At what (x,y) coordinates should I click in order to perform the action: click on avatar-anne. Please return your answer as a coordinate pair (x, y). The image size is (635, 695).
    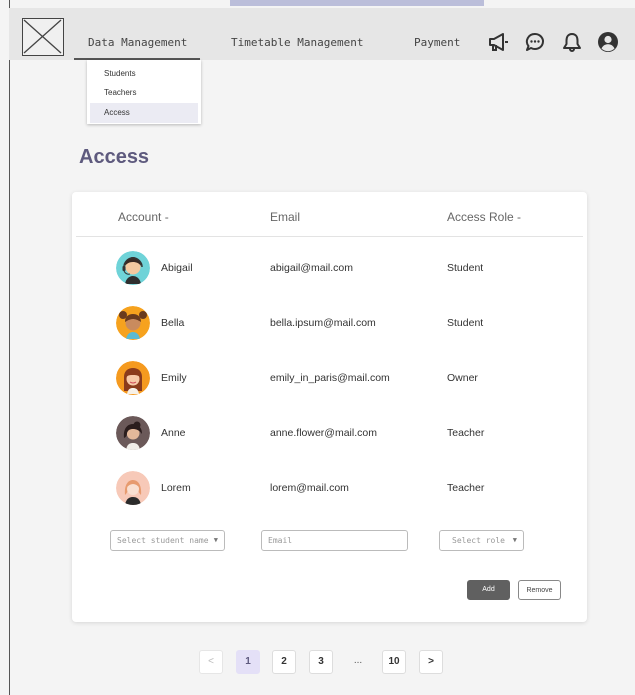
    Looking at the image, I should click on (133, 433).